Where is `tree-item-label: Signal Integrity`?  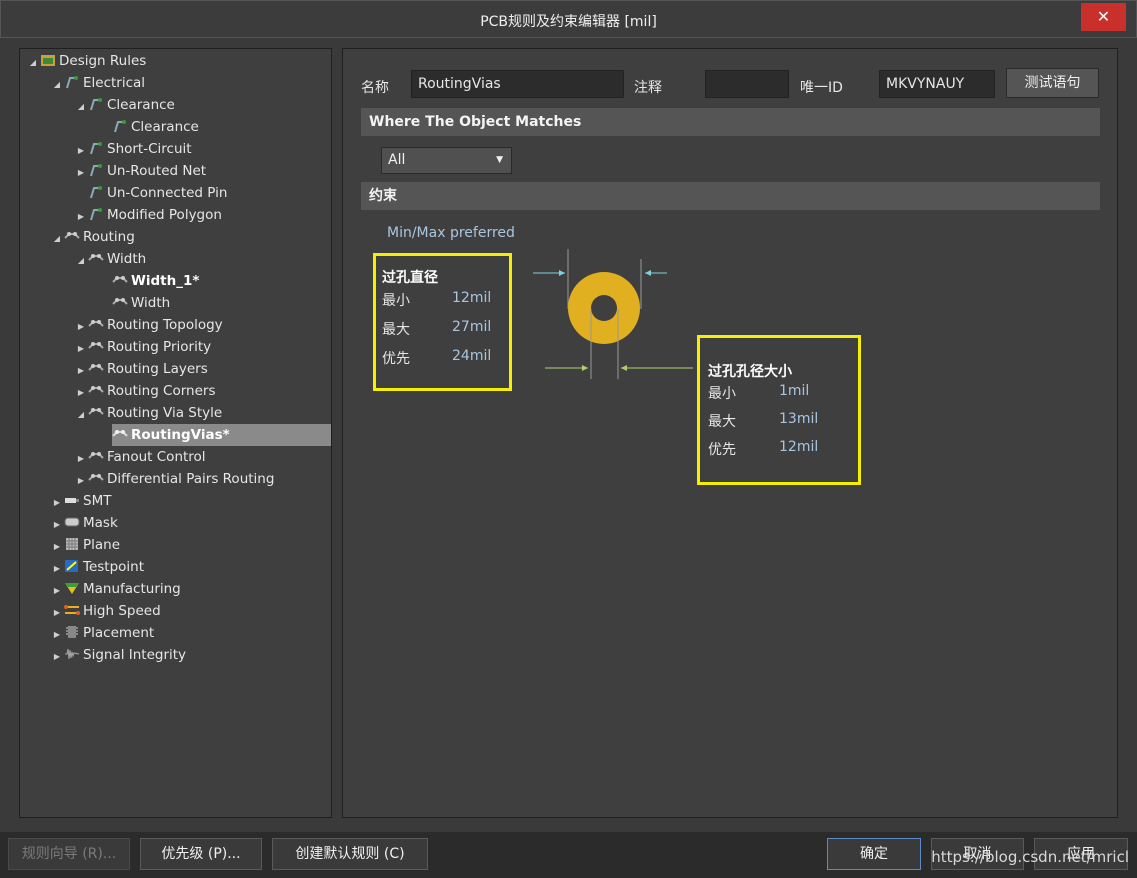
tree-item-label: Signal Integrity is located at coordinates (135, 655).